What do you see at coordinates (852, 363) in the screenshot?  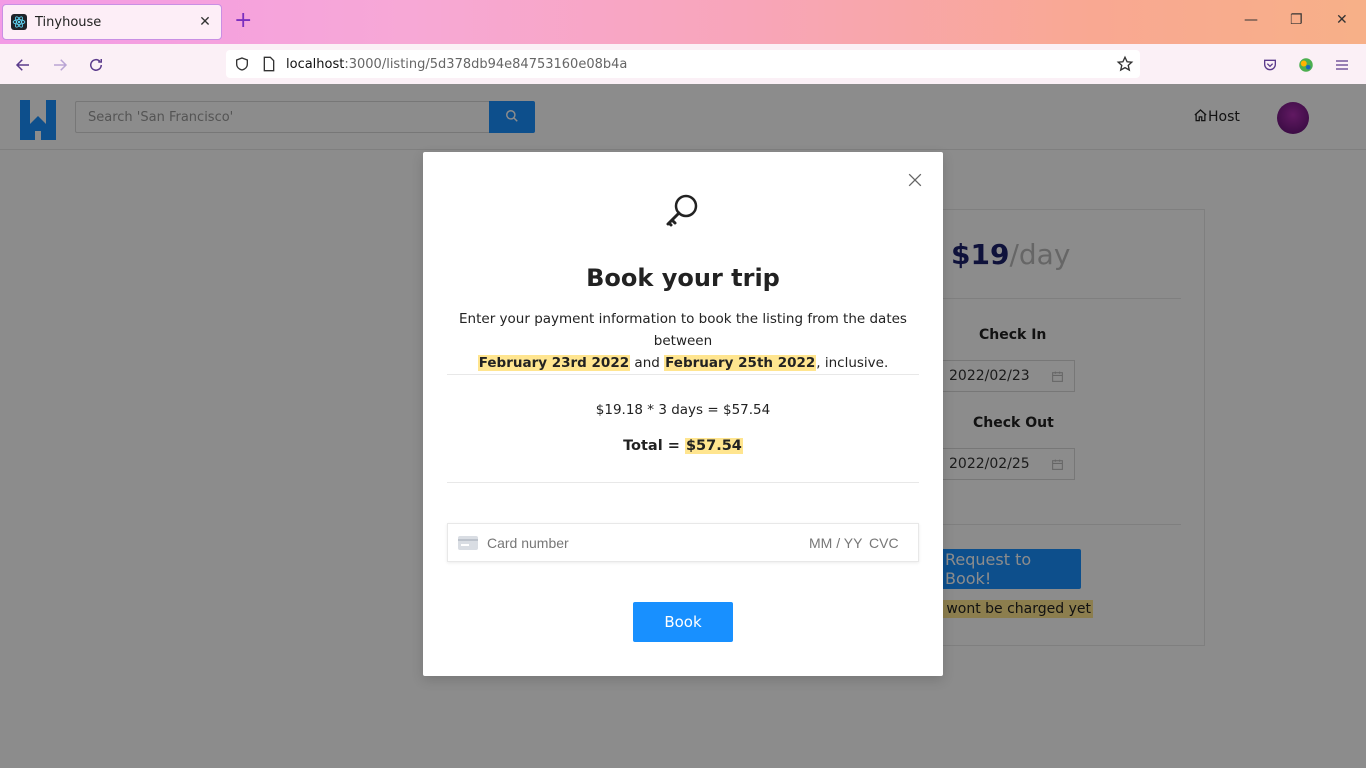 I see `desc-suffix: , inclusive.` at bounding box center [852, 363].